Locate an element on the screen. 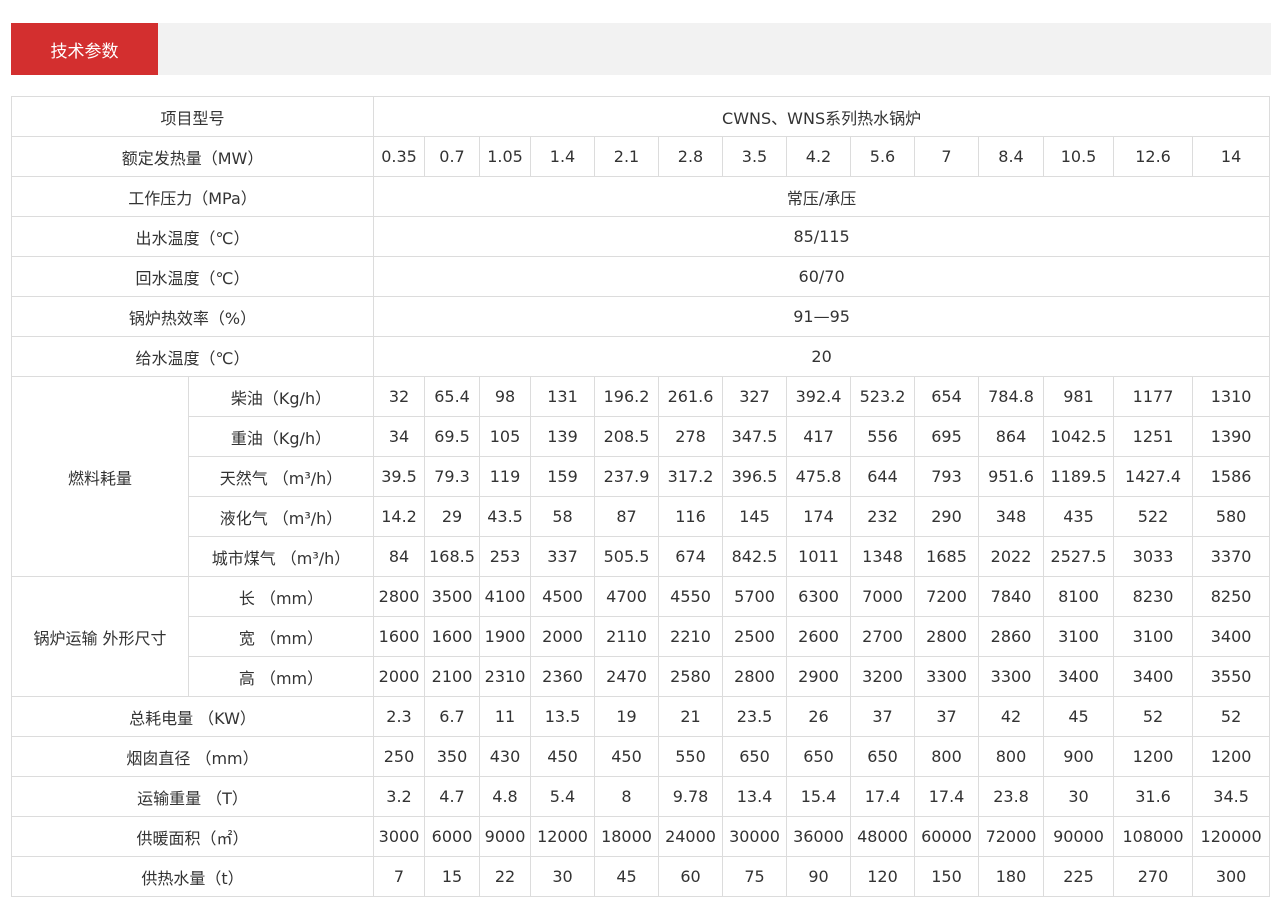  value-cell: 4700 is located at coordinates (627, 596).